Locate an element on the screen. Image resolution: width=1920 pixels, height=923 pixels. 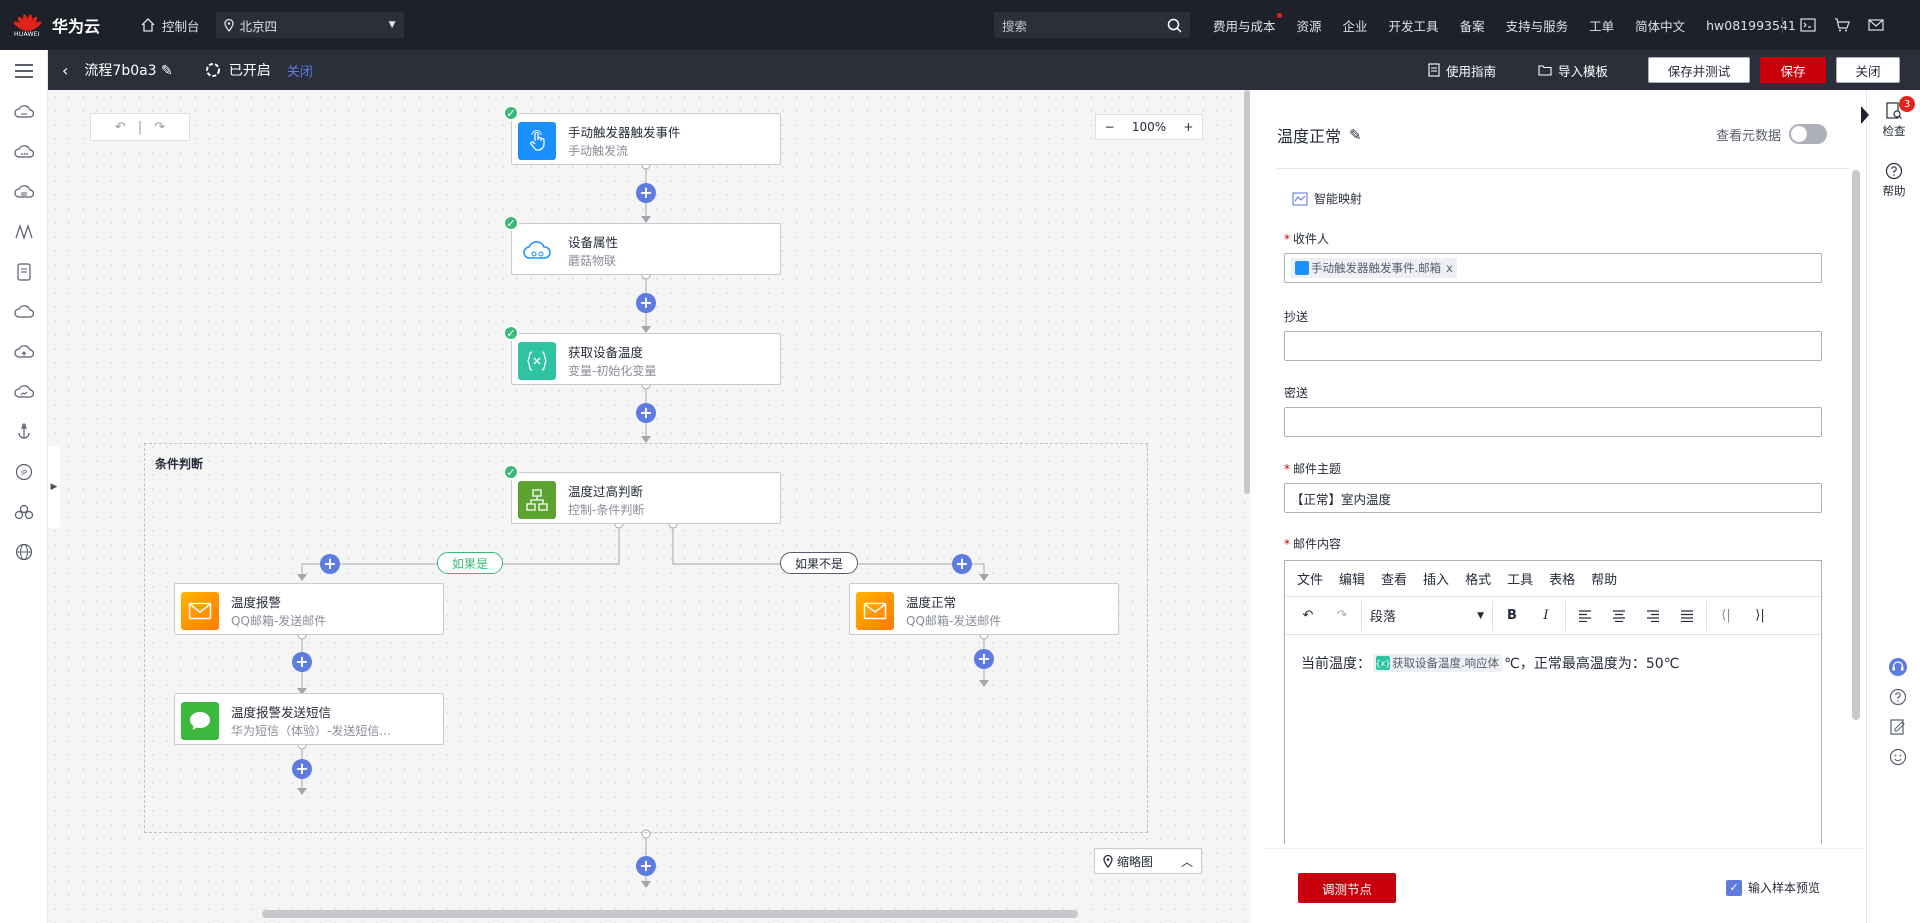
menu-tools: 工具 is located at coordinates (1520, 578).